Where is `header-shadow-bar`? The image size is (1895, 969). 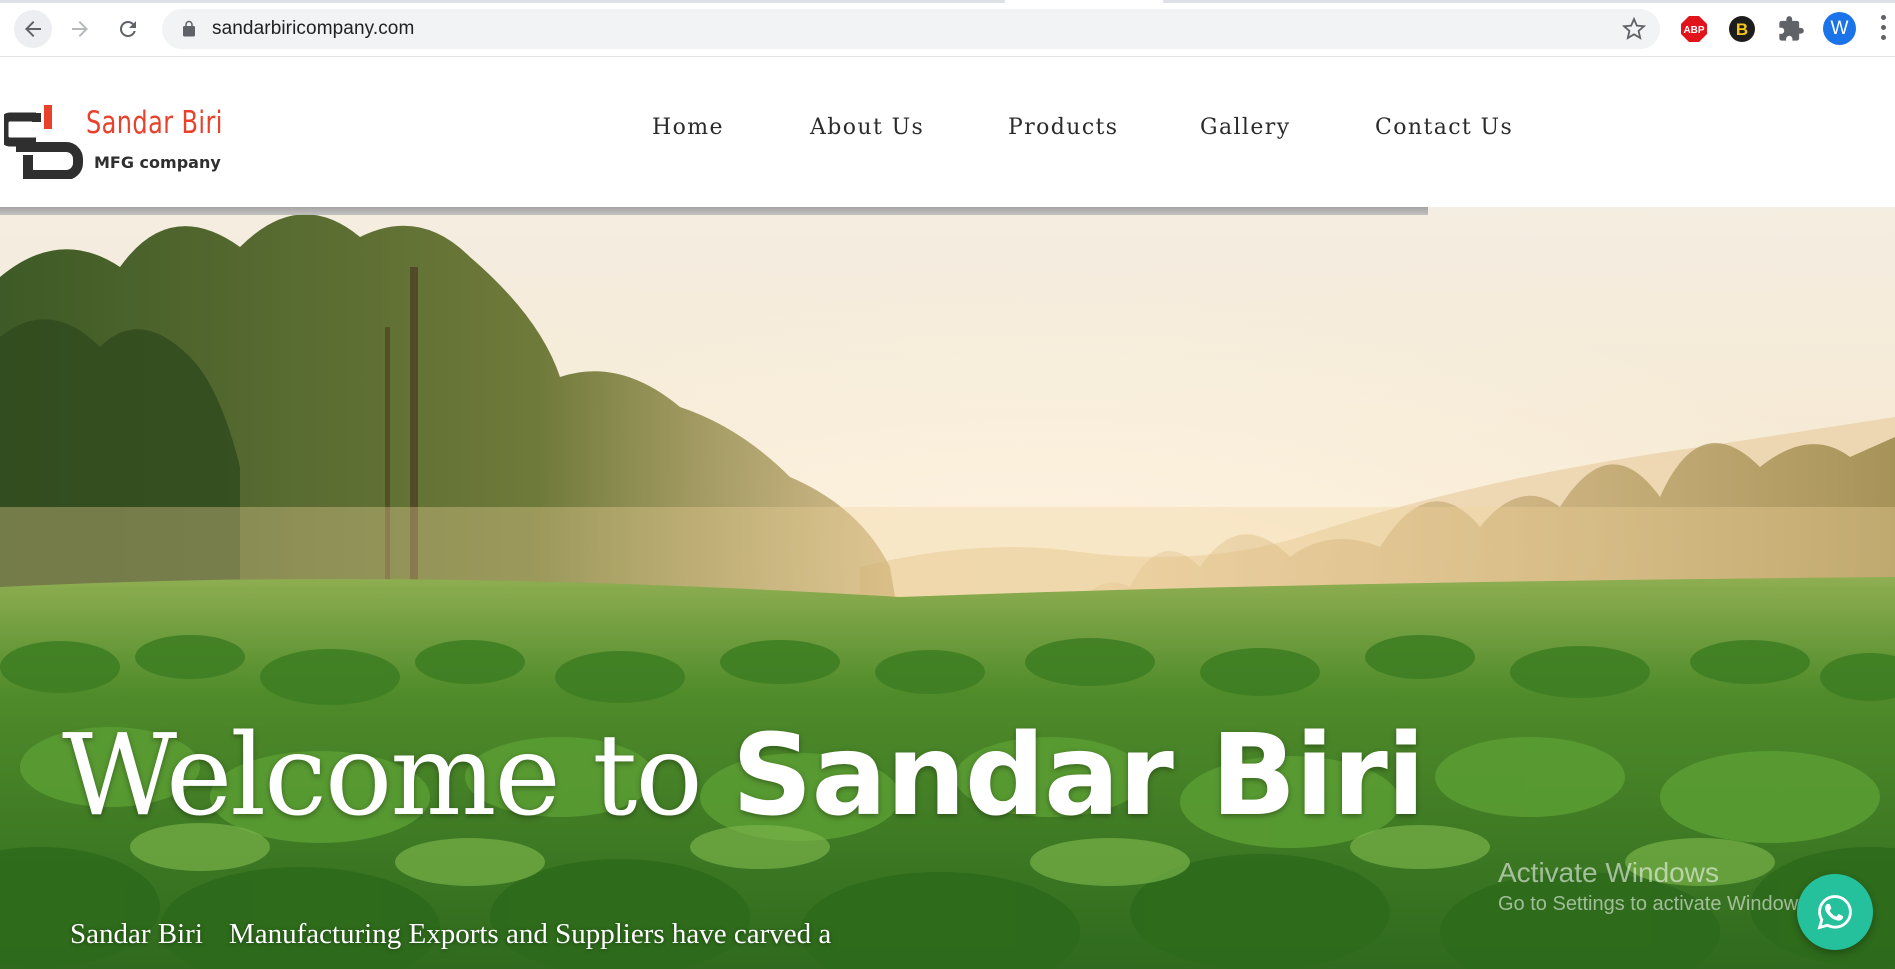 header-shadow-bar is located at coordinates (714, 211).